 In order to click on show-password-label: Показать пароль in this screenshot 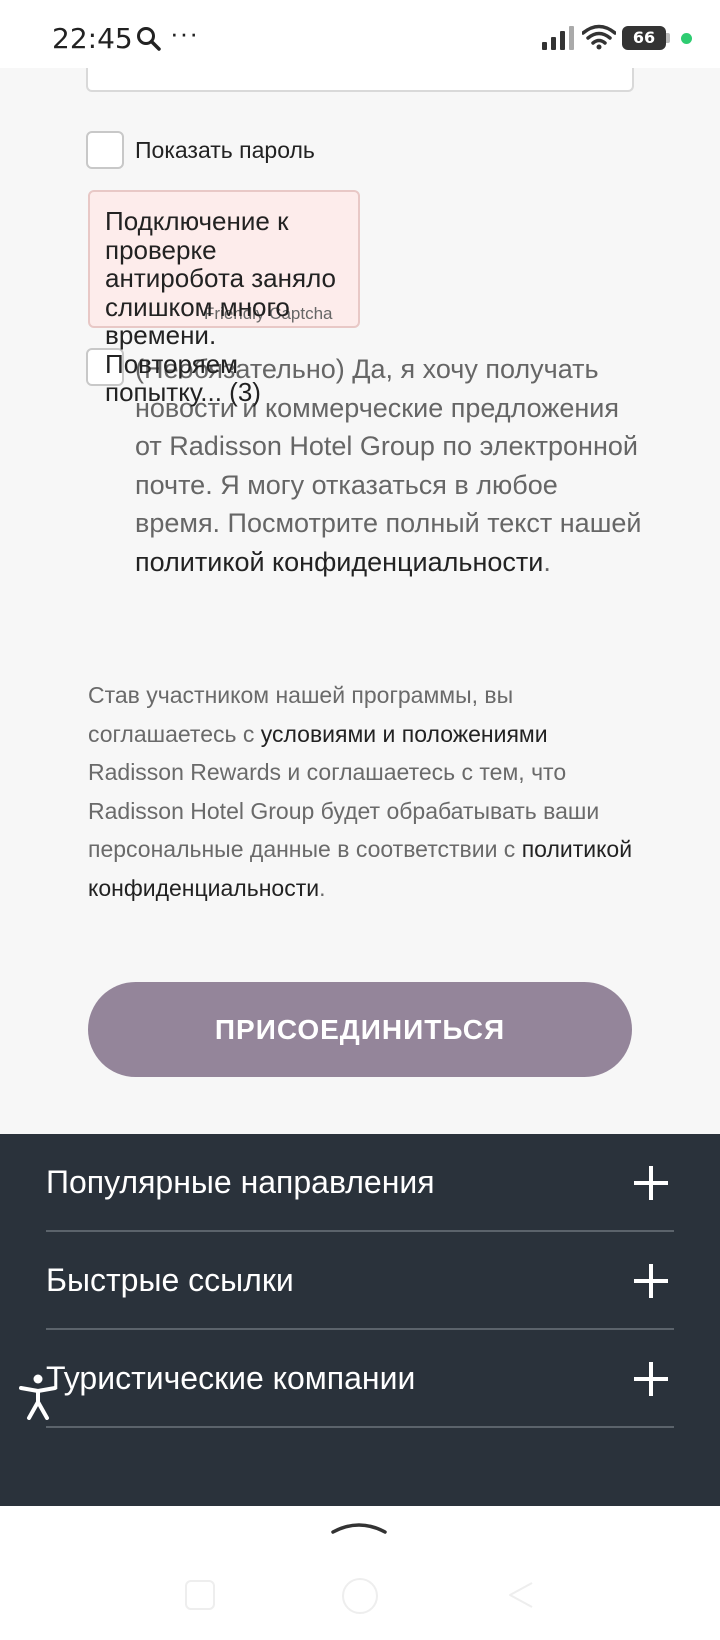, I will do `click(225, 150)`.